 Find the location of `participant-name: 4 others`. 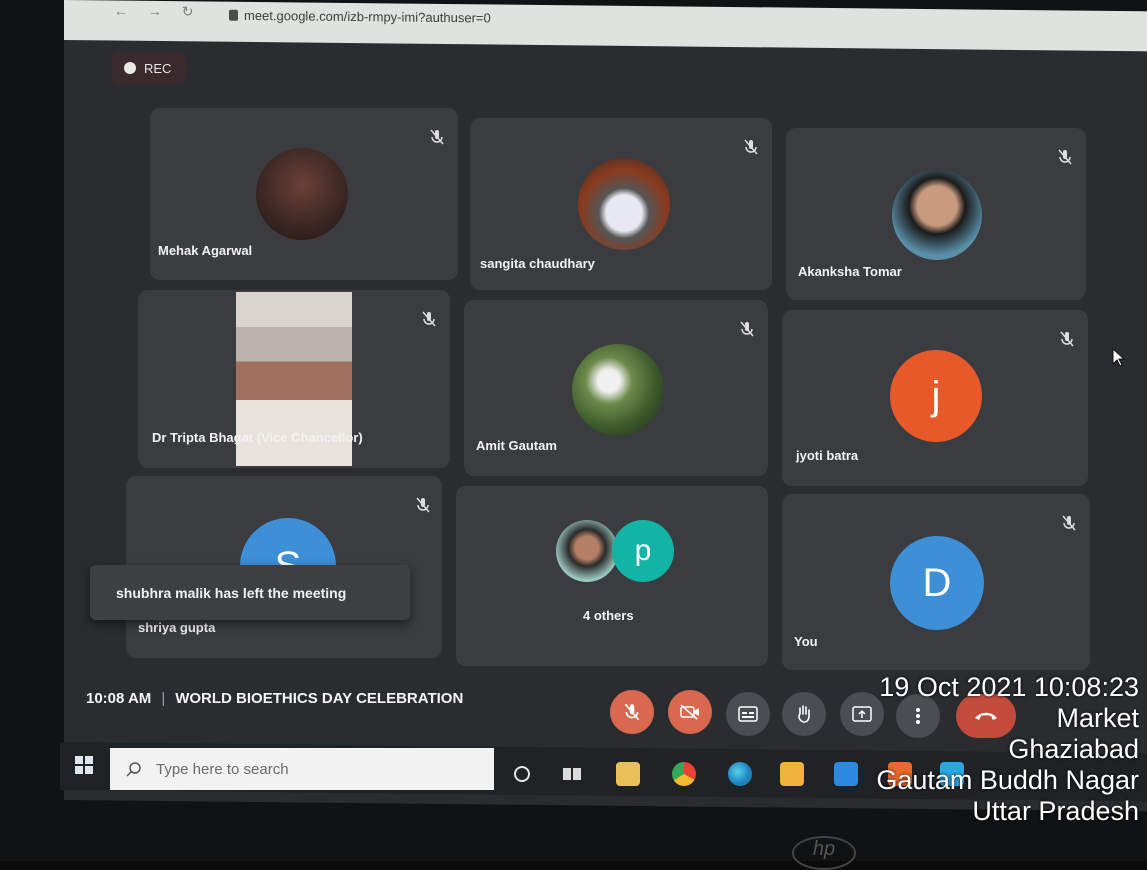

participant-name: 4 others is located at coordinates (608, 615).